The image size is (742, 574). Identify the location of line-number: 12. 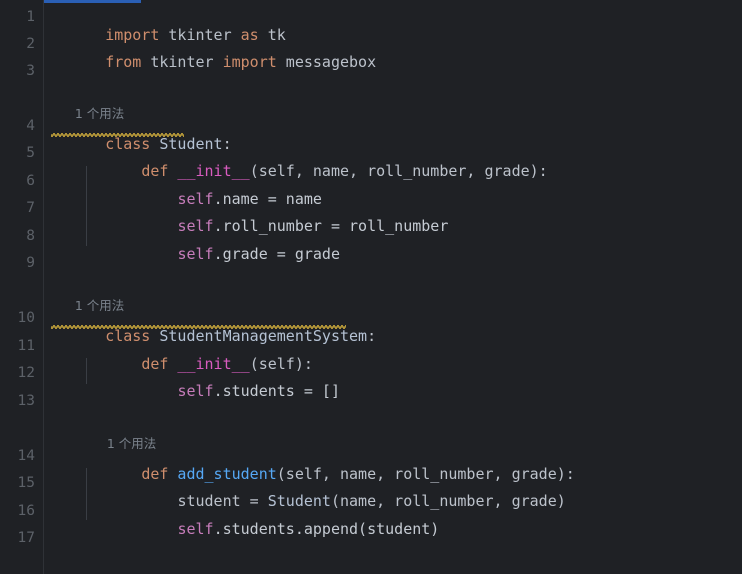
(26, 373).